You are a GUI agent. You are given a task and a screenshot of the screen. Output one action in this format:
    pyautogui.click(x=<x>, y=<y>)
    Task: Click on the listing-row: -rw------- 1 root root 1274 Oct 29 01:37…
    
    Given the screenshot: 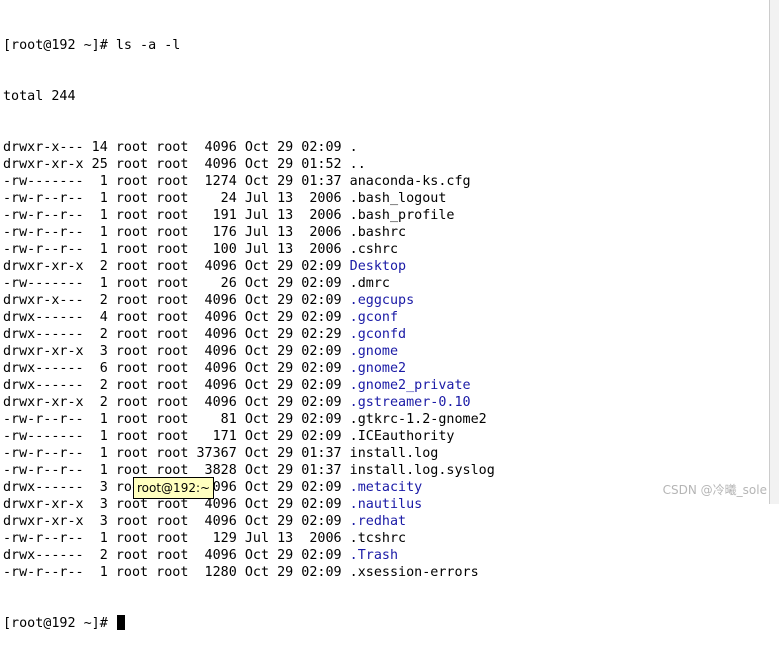 What is the action you would take?
    pyautogui.click(x=386, y=181)
    